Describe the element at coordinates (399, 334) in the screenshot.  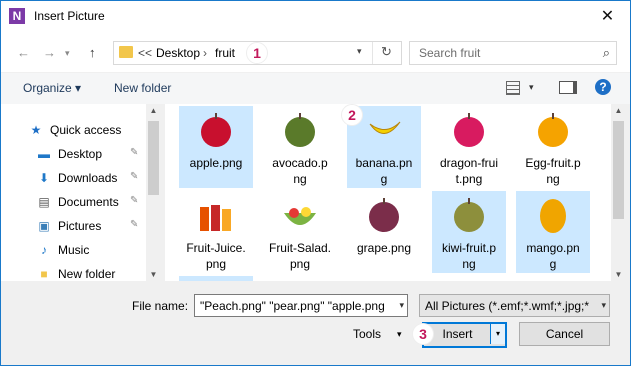
I see `tools-dropdown-icon: ▾` at that location.